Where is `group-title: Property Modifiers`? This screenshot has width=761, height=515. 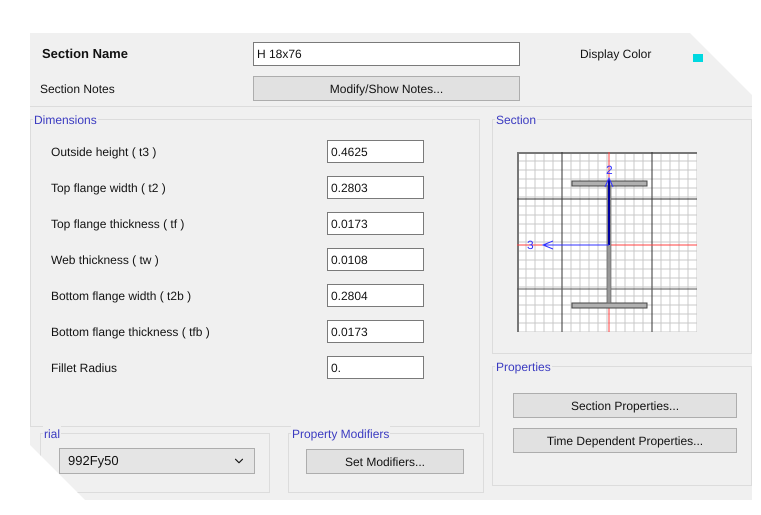 group-title: Property Modifiers is located at coordinates (340, 434).